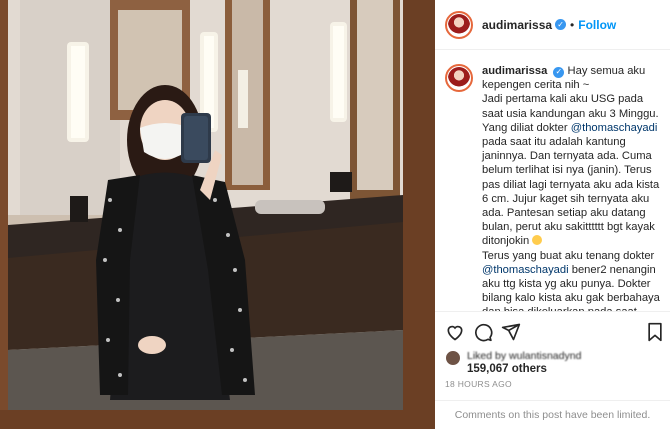  Describe the element at coordinates (507, 369) in the screenshot. I see `likes-count: 159,067 others` at that location.